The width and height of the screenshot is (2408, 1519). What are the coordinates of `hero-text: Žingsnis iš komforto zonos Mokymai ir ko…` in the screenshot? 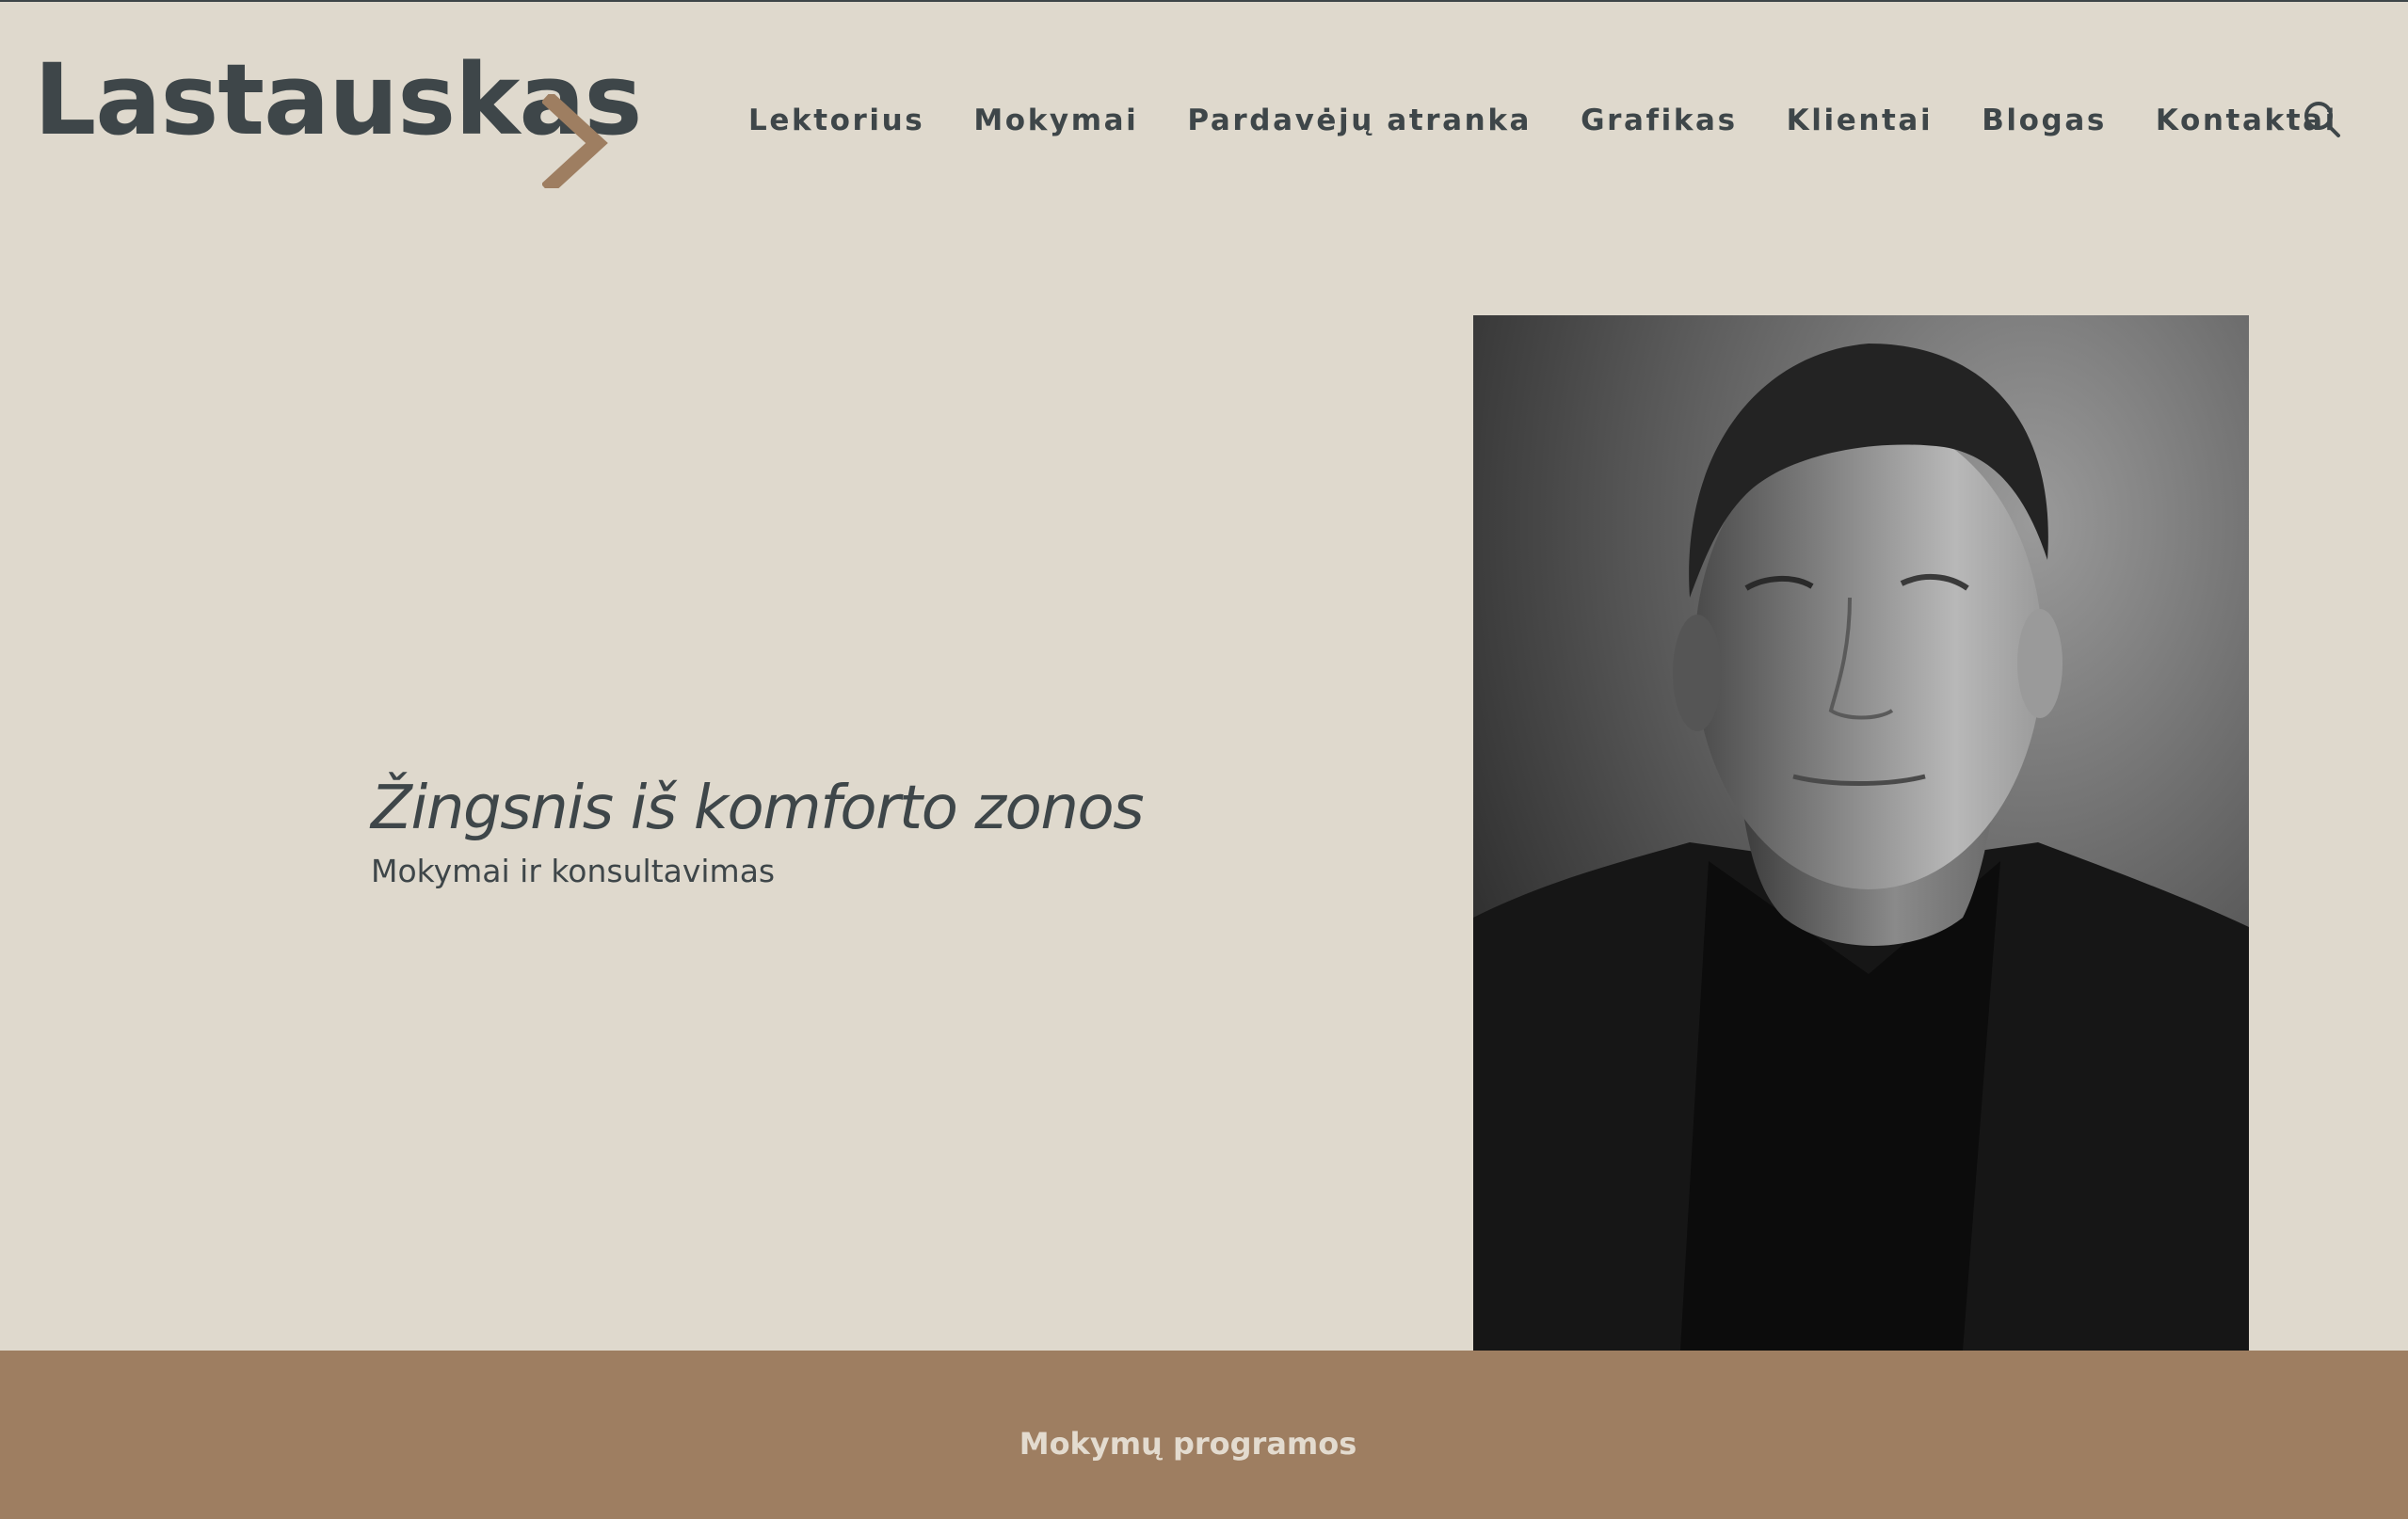 It's located at (888, 829).